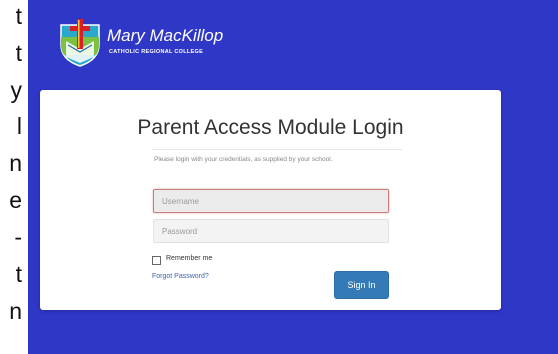  Describe the element at coordinates (270, 127) in the screenshot. I see `page-title: Parent Access Module Login` at that location.